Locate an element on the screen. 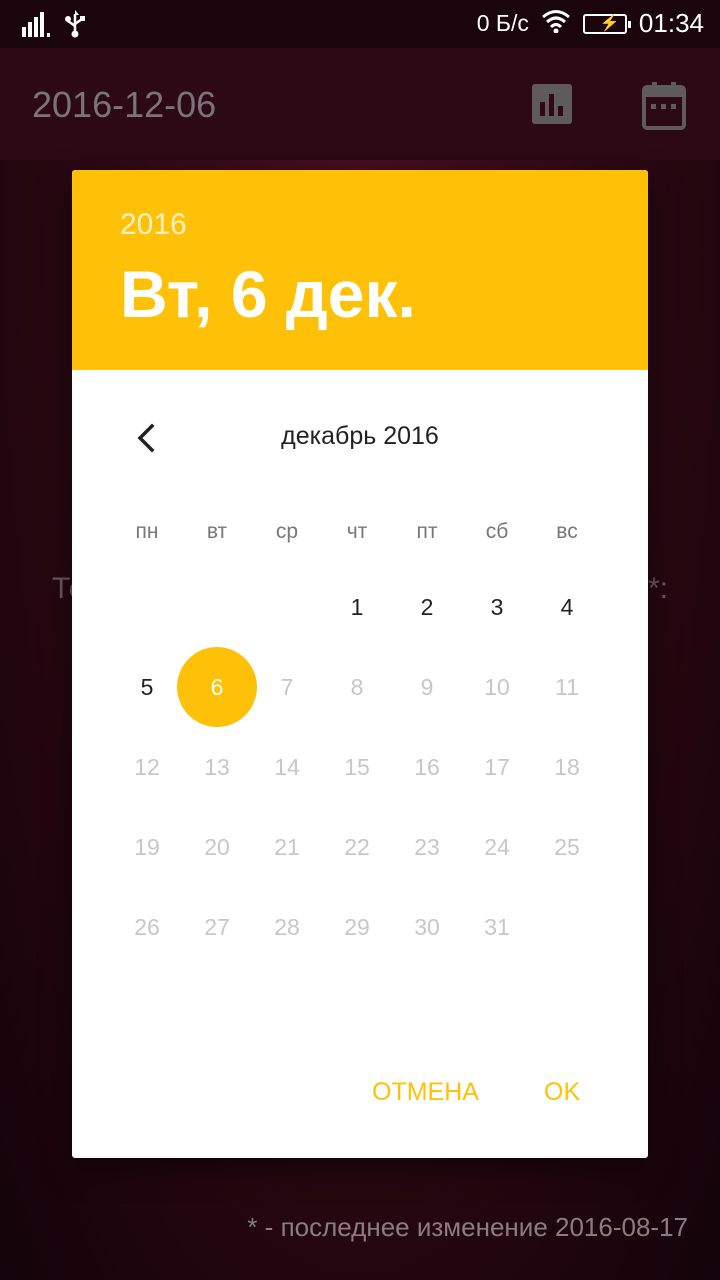 The height and width of the screenshot is (1280, 720). calendar-day-number: 29 is located at coordinates (357, 926).